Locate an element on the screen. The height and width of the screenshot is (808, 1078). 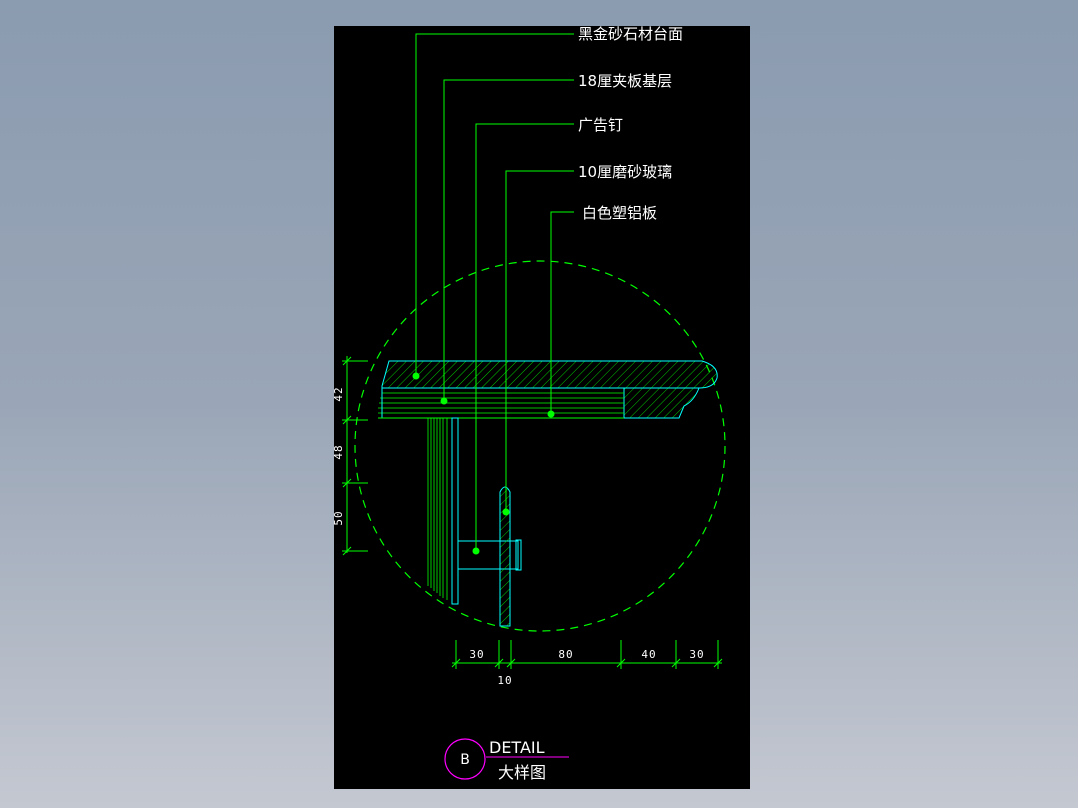
callout-stone-countertop: 黑金砂石材台面 is located at coordinates (630, 34).